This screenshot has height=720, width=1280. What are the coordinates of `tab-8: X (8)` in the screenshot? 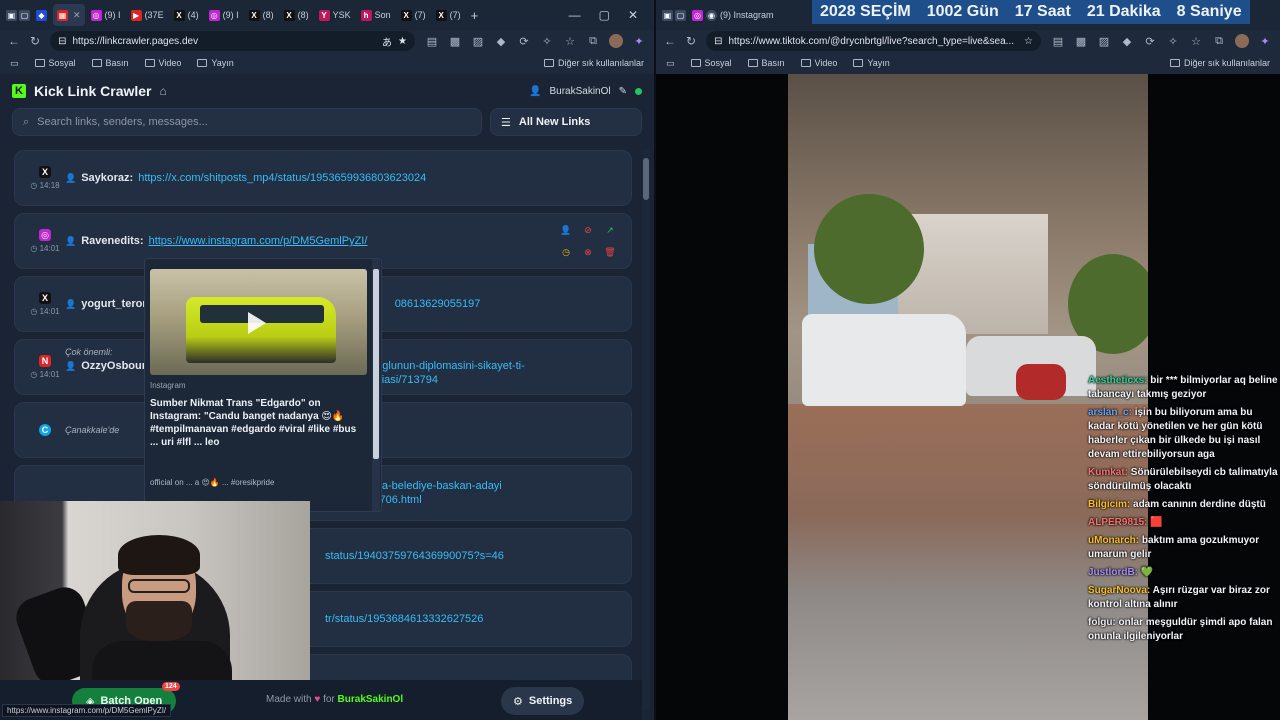 It's located at (296, 15).